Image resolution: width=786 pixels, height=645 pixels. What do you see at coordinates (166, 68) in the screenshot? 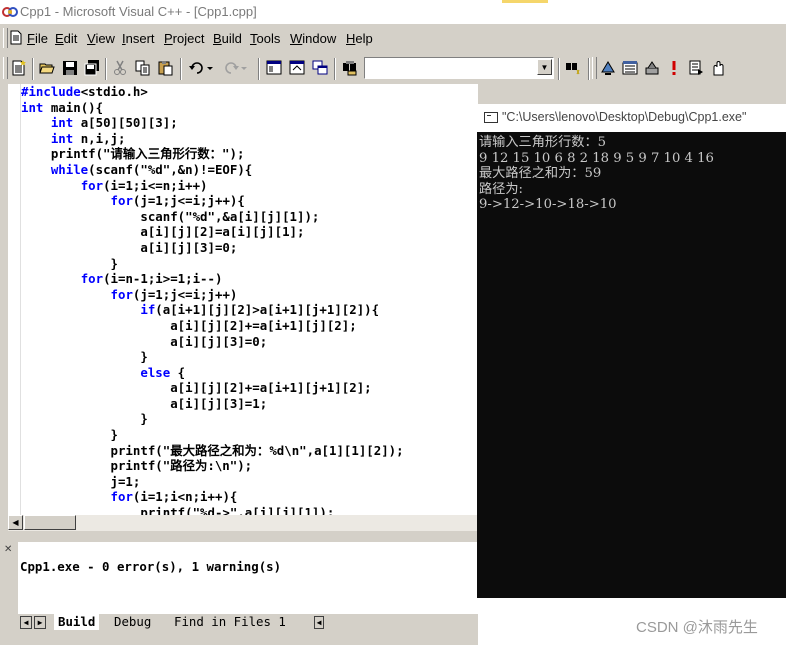
I see `paste-icon` at bounding box center [166, 68].